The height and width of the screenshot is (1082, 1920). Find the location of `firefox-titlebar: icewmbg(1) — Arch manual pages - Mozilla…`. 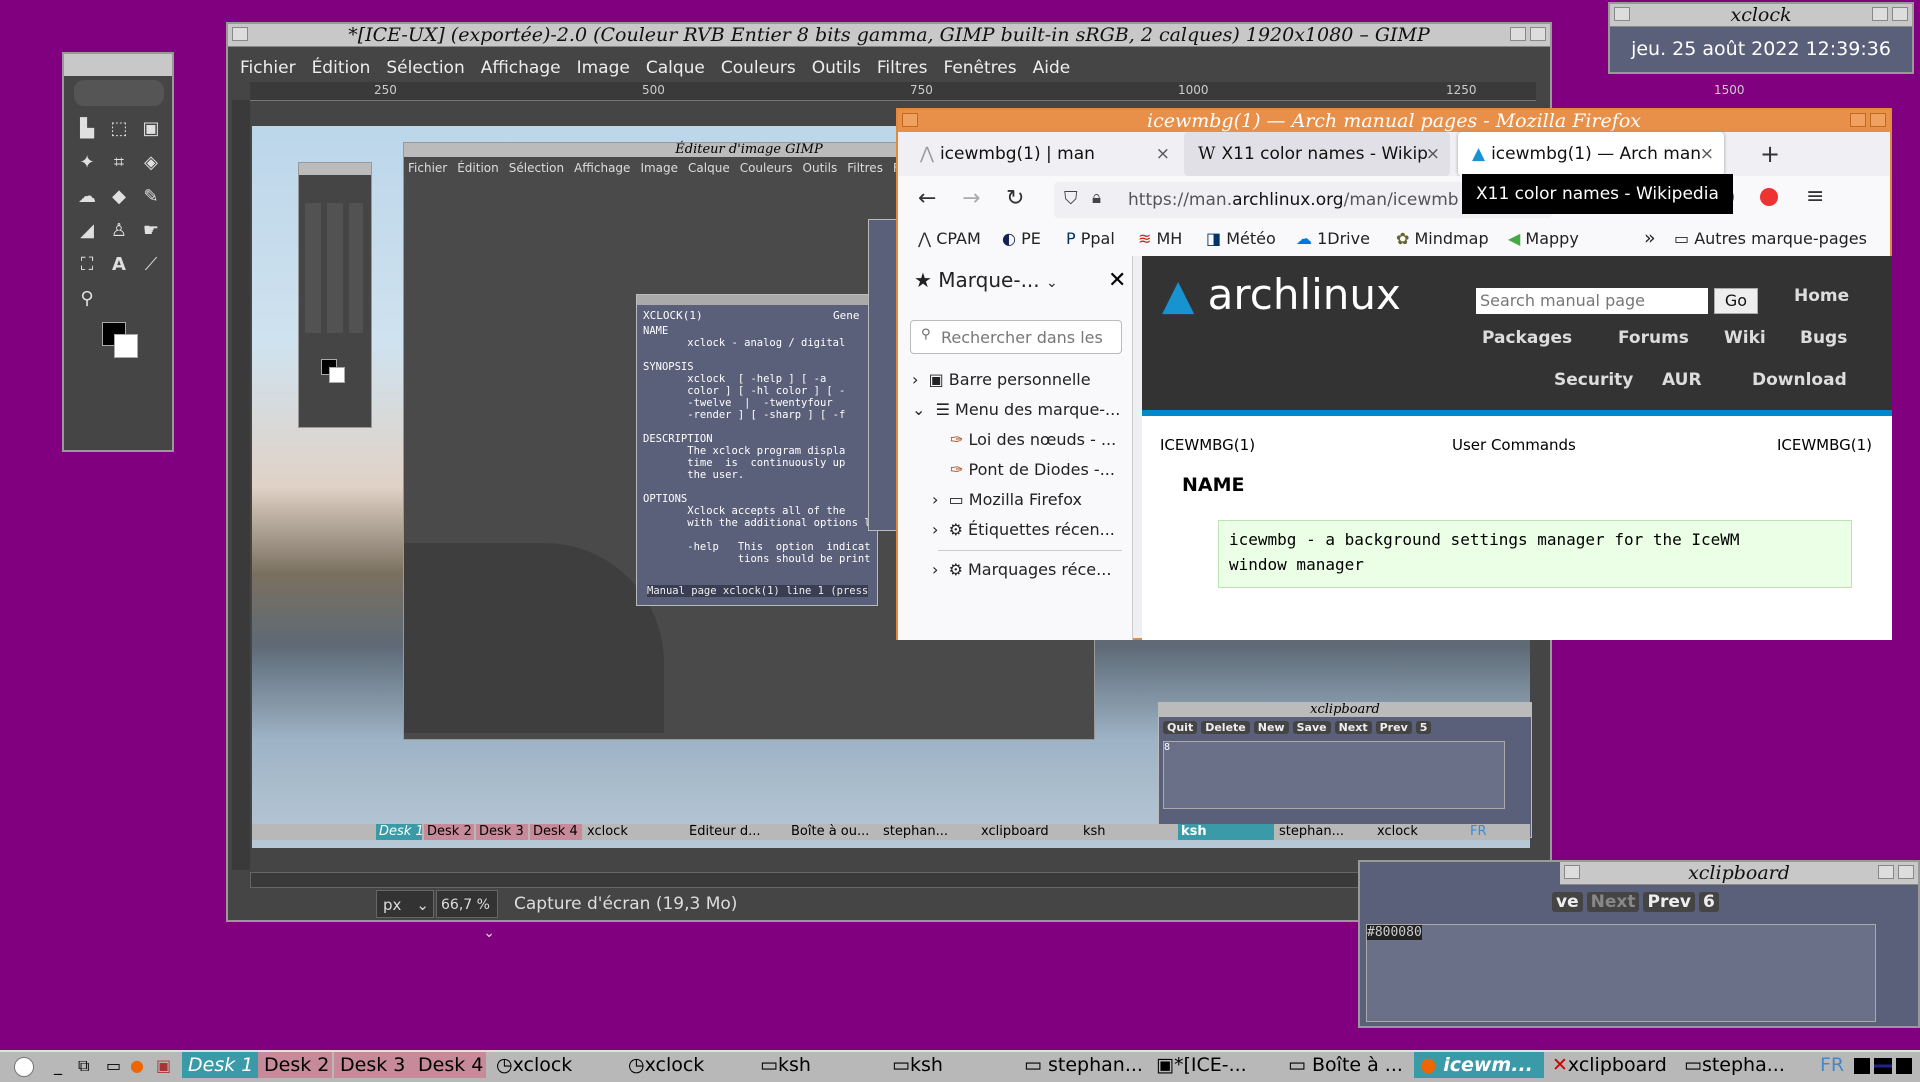

firefox-titlebar: icewmbg(1) — Arch manual pages - Mozilla… is located at coordinates (1394, 121).